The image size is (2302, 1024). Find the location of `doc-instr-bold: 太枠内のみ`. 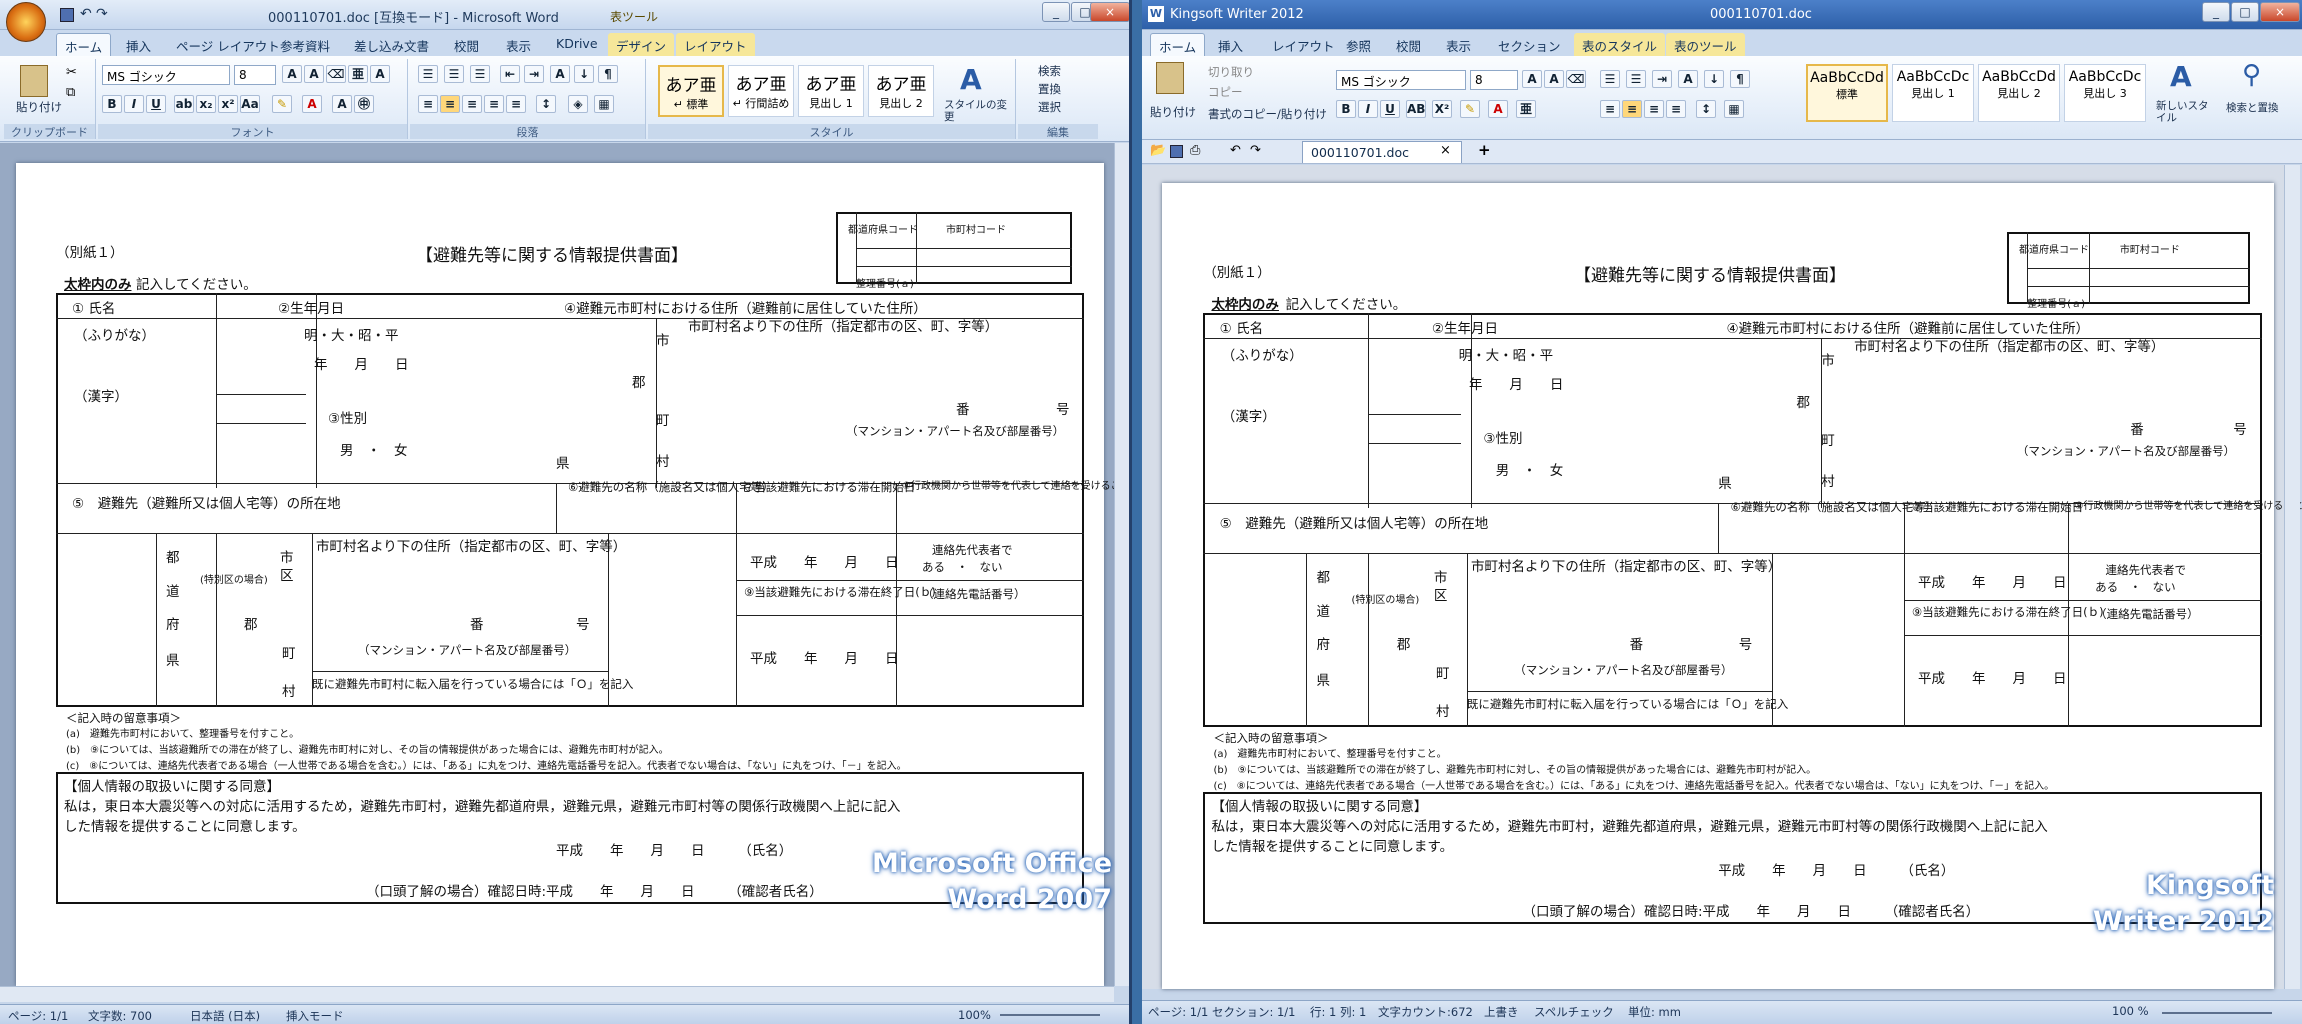

doc-instr-bold: 太枠内のみ is located at coordinates (98, 283).